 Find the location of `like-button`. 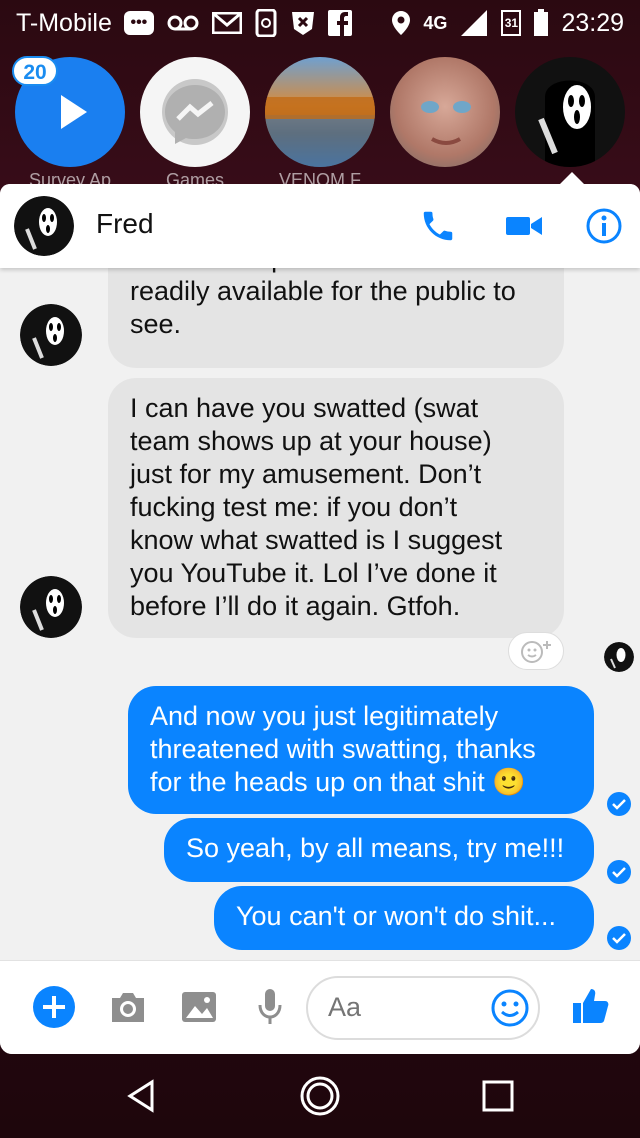

like-button is located at coordinates (591, 1006).